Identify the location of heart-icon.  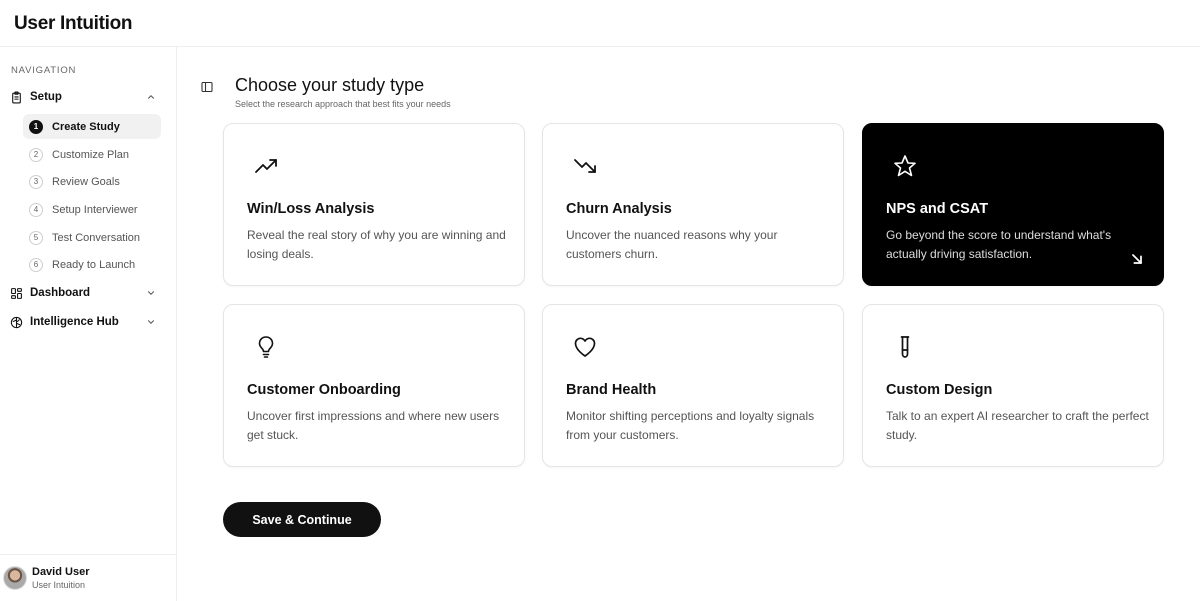
(585, 347).